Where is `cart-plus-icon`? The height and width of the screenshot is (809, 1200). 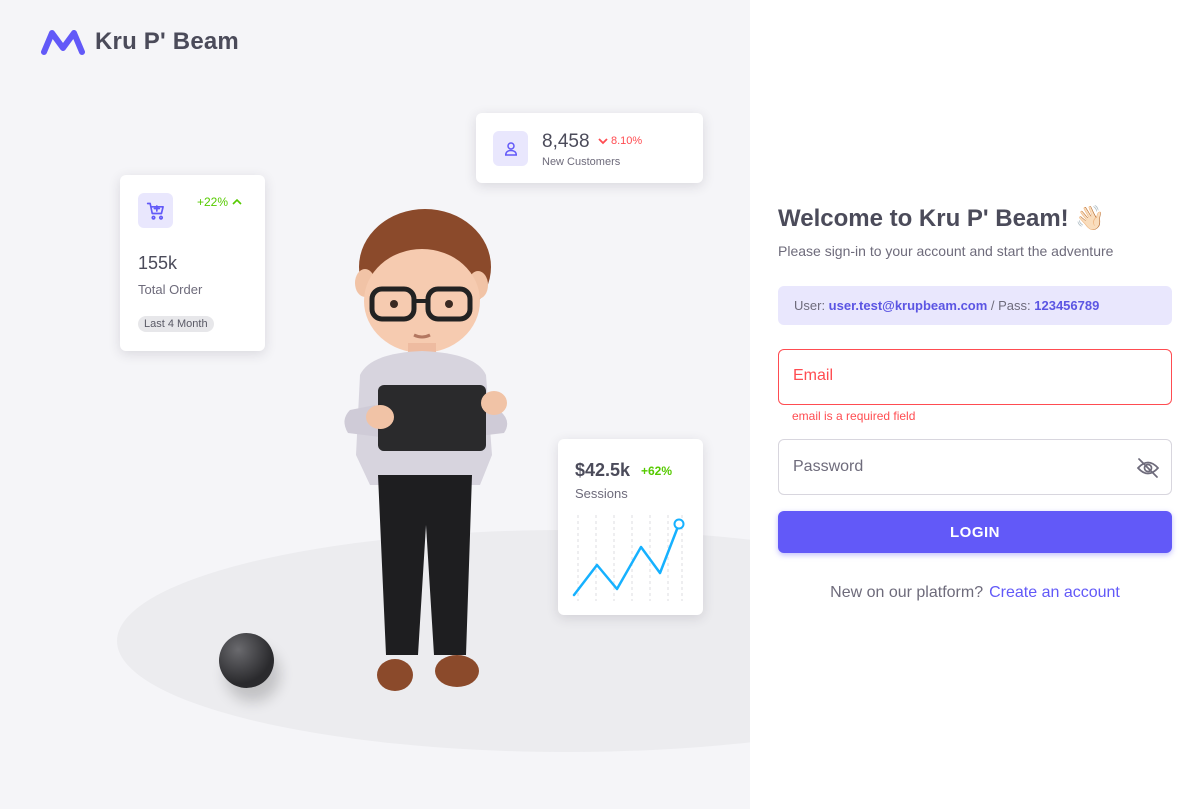 cart-plus-icon is located at coordinates (155, 210).